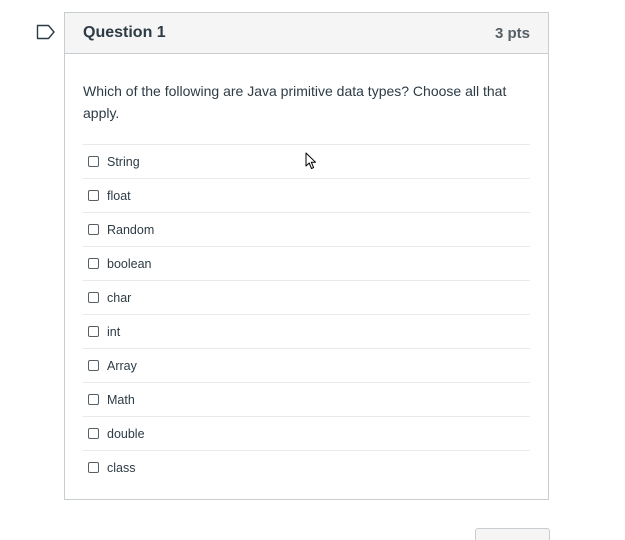 This screenshot has width=625, height=540. What do you see at coordinates (306, 196) in the screenshot?
I see `answer-option: float` at bounding box center [306, 196].